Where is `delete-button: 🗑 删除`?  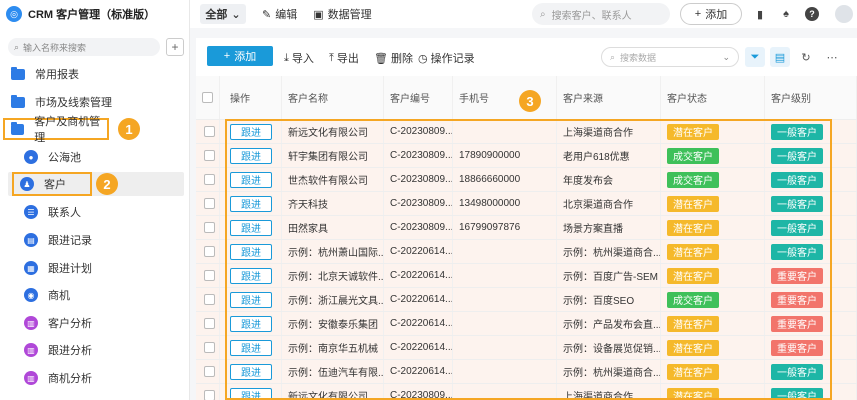
delete-button: 🗑 删除 is located at coordinates (393, 58).